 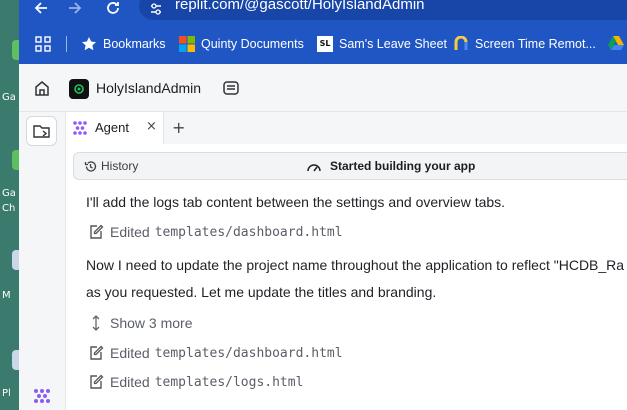 I want to click on bookmark-label: Bookmarks, so click(x=134, y=44).